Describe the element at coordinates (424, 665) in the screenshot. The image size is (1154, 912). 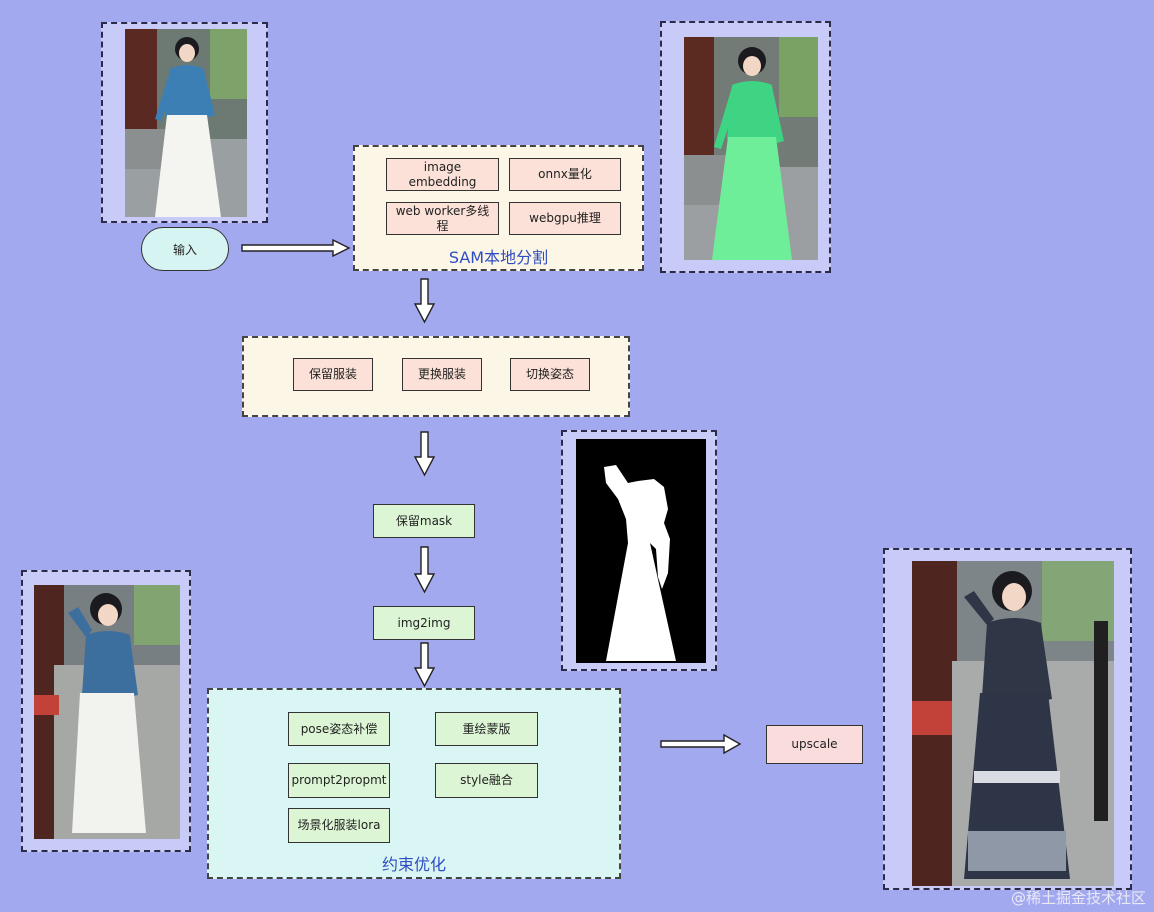
I see `arrow-img2img-to-constraint` at that location.